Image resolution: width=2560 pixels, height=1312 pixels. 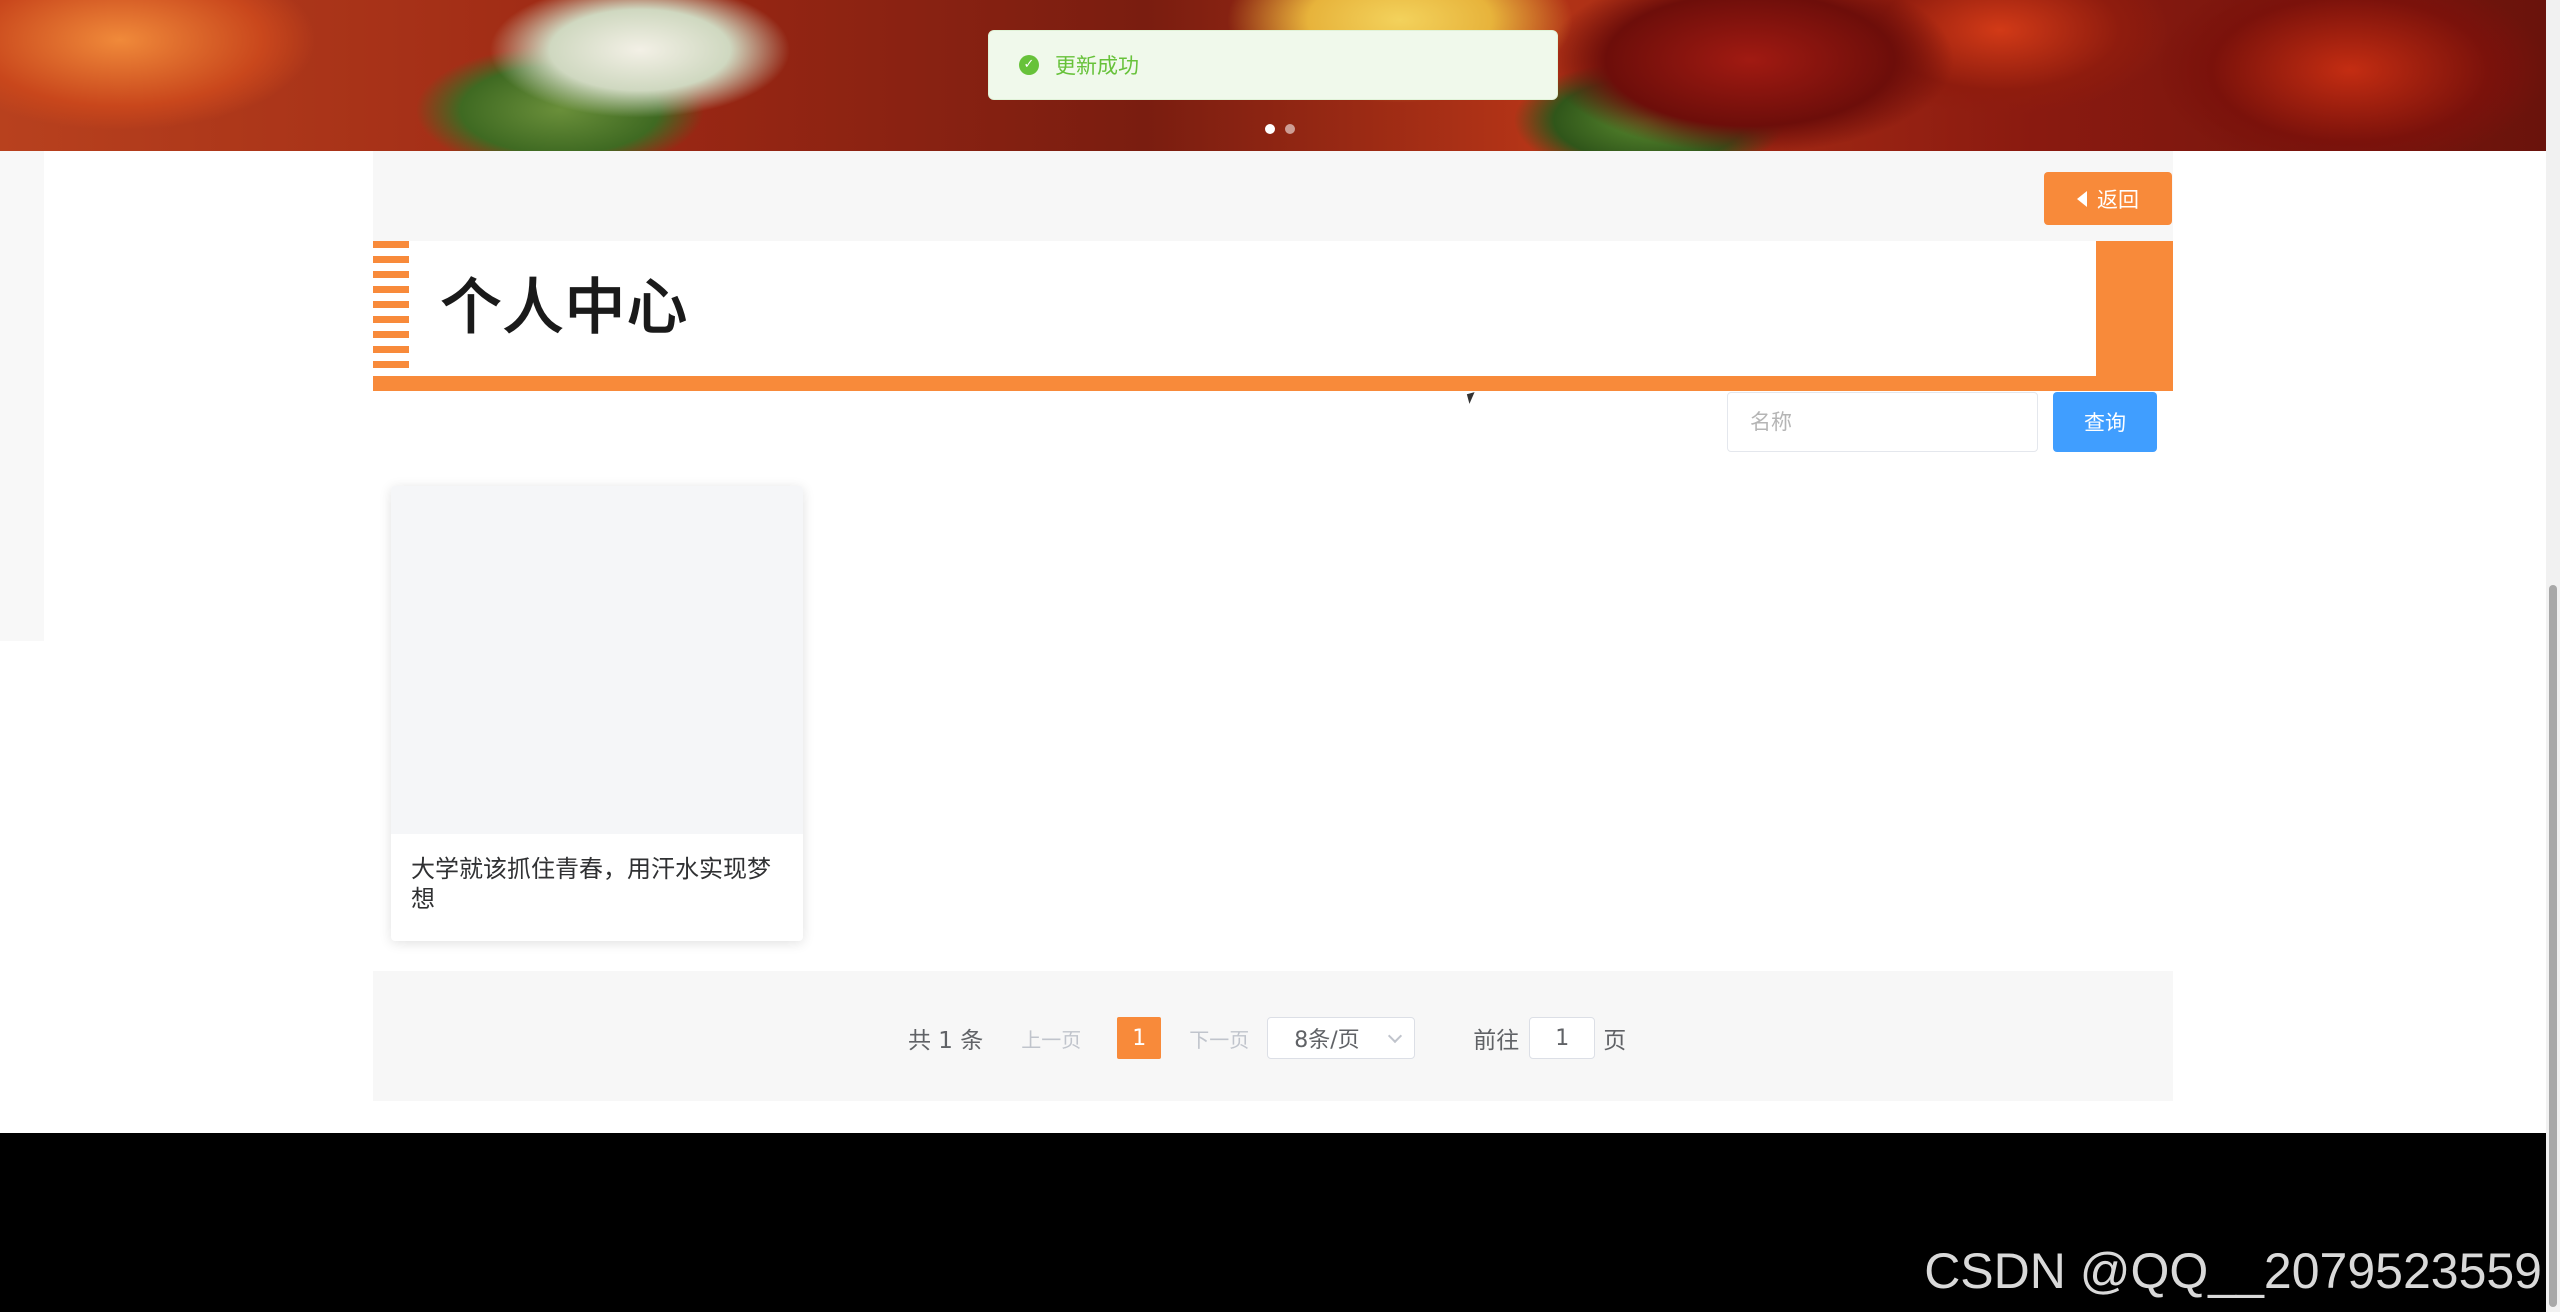 I want to click on back-button-label: 返回, so click(x=2118, y=199).